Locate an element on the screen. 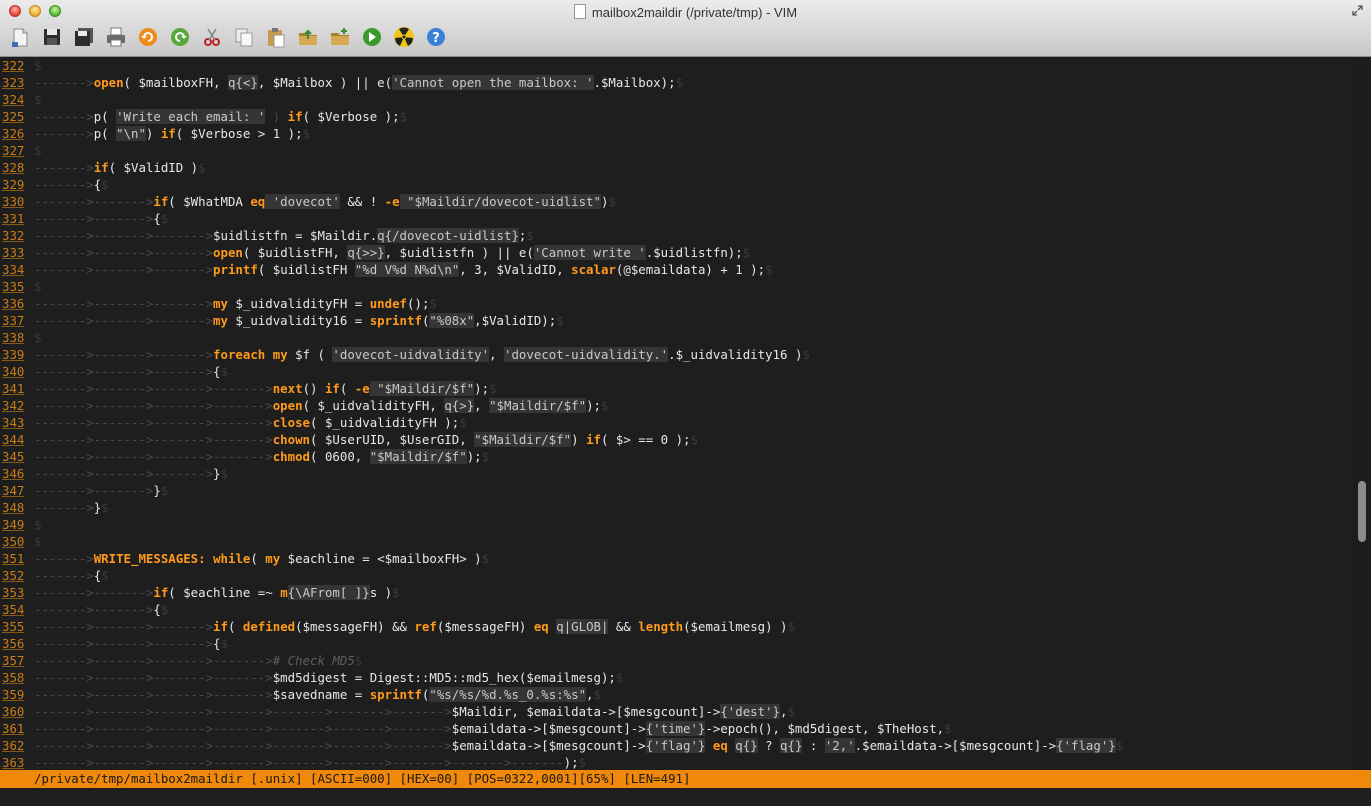 The width and height of the screenshot is (1371, 806). help-icon: ? is located at coordinates (436, 37).